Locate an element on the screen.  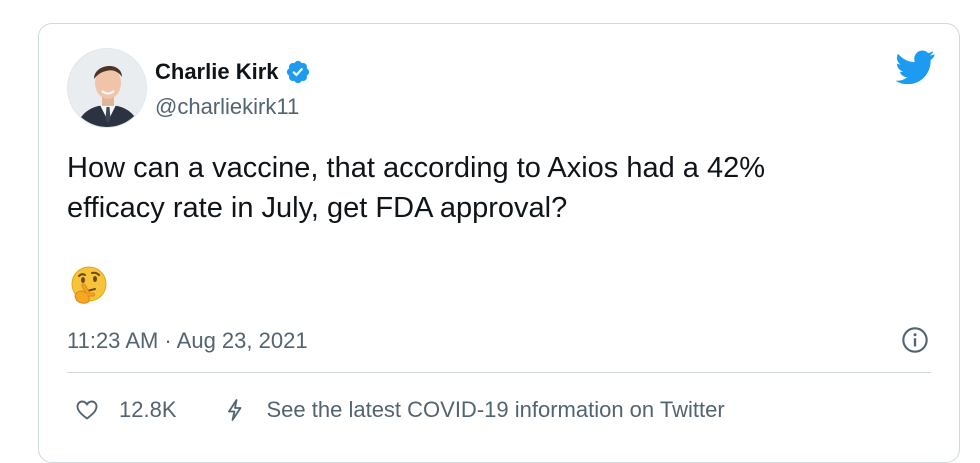
author-handle: @charliekirk11 is located at coordinates (227, 107).